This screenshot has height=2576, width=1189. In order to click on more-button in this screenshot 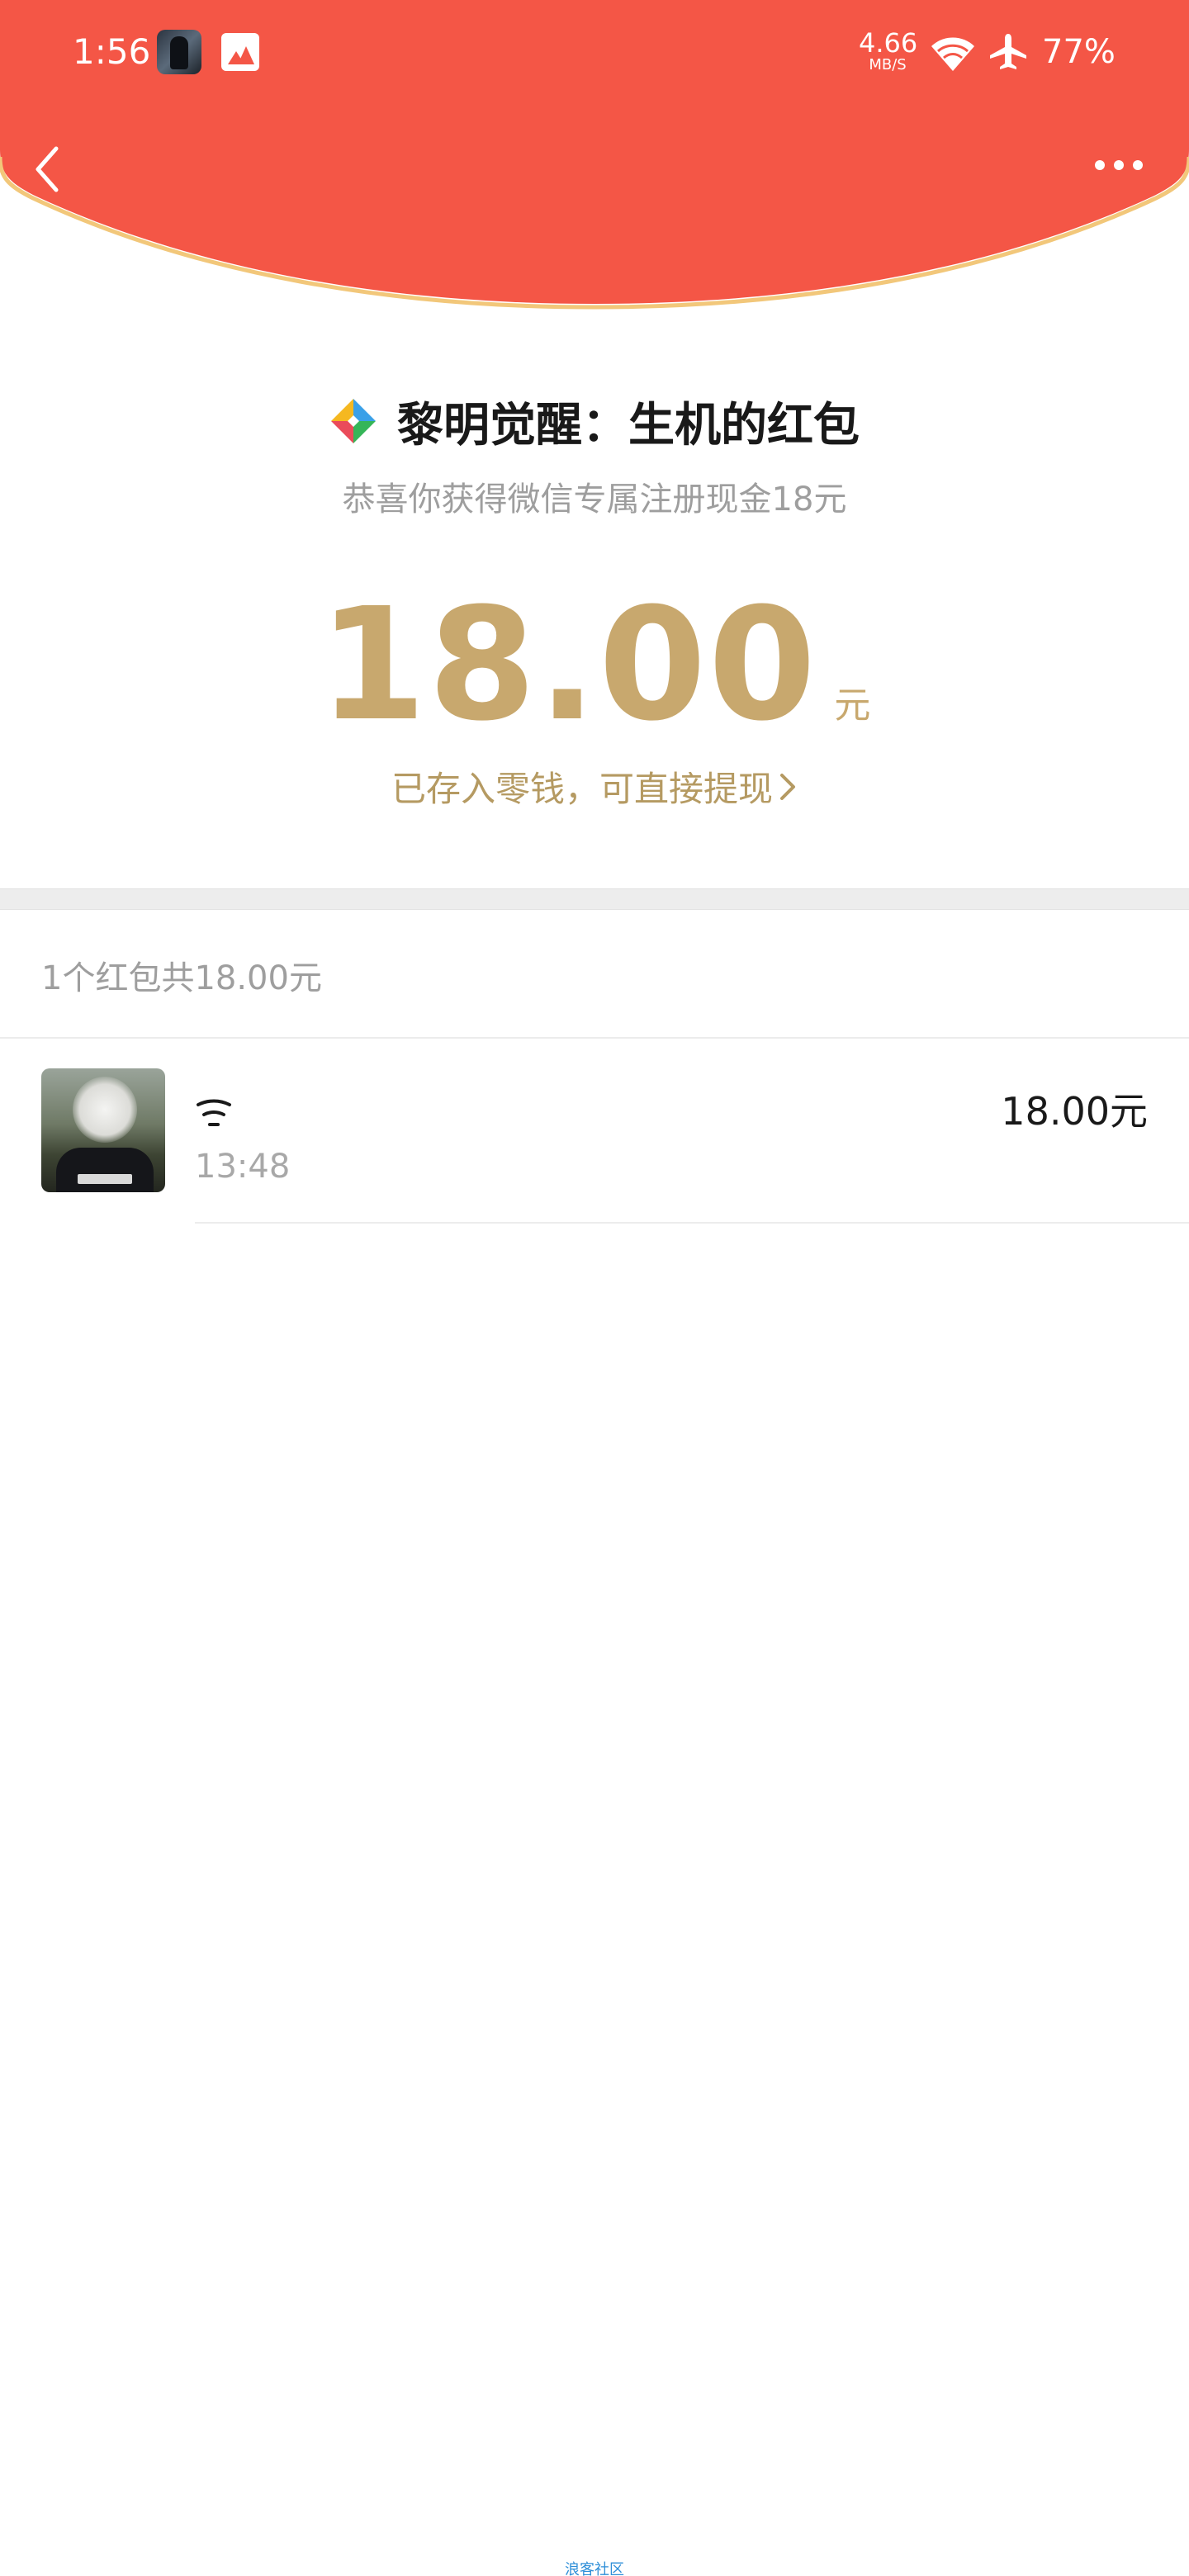, I will do `click(1119, 165)`.